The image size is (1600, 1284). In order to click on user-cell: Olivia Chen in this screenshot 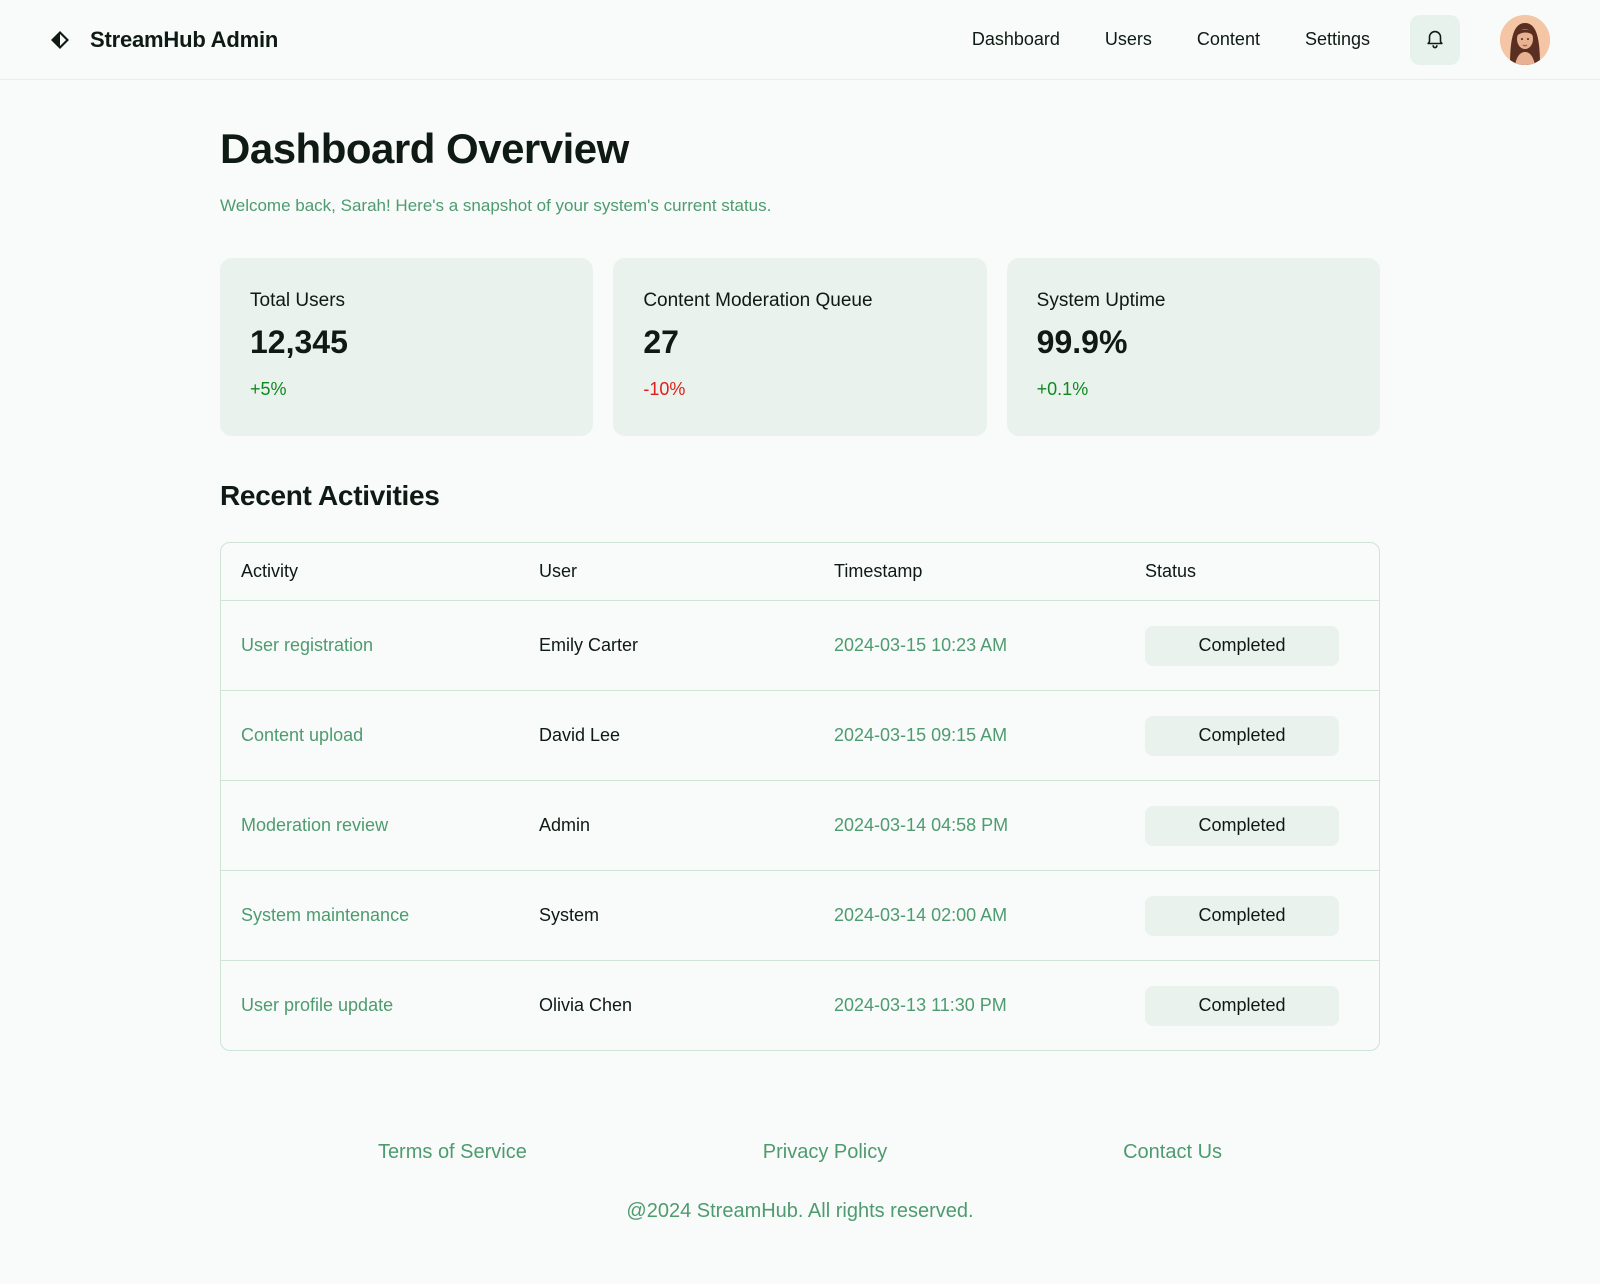, I will do `click(586, 1005)`.